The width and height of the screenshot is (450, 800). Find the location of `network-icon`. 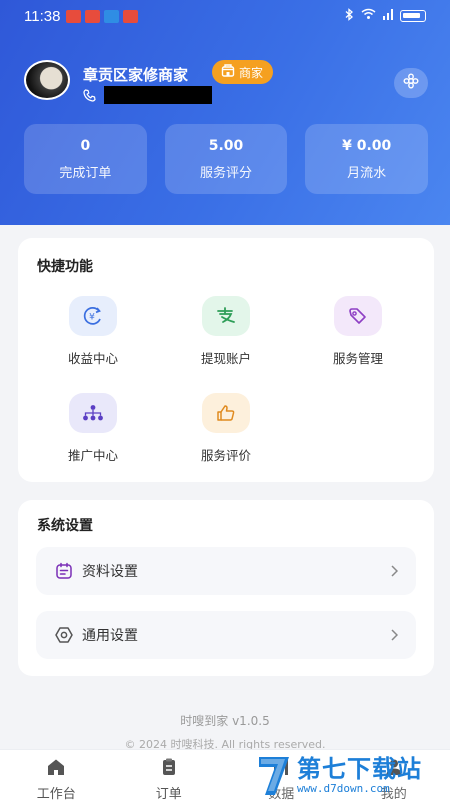

network-icon is located at coordinates (93, 413).